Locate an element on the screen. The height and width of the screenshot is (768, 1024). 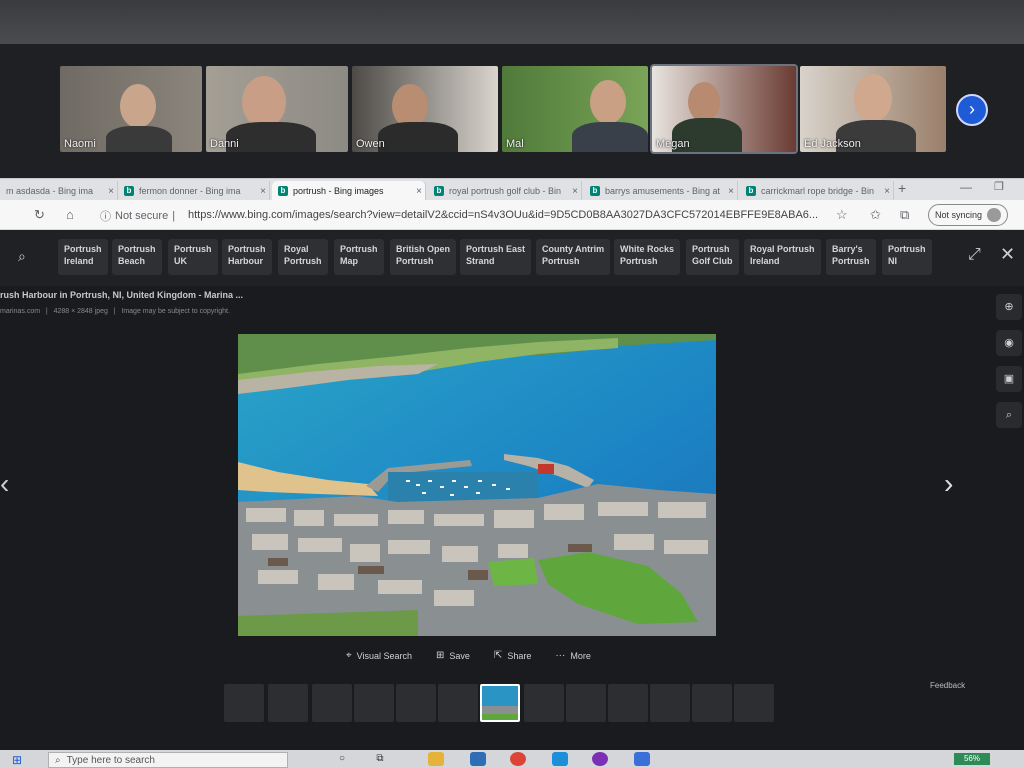
file-explorer-icon is located at coordinates (436, 759).